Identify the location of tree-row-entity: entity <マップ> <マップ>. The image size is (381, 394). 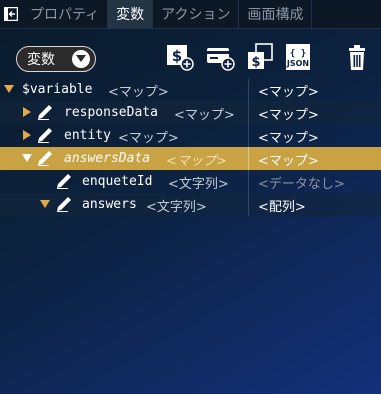
(190, 135).